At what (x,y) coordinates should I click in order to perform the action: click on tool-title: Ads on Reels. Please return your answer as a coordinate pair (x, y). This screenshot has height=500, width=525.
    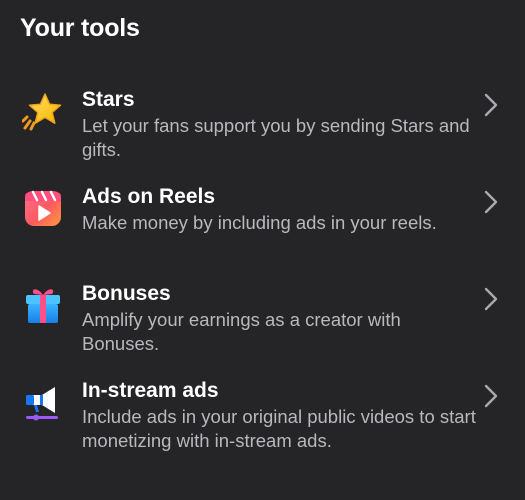
    Looking at the image, I should click on (149, 196).